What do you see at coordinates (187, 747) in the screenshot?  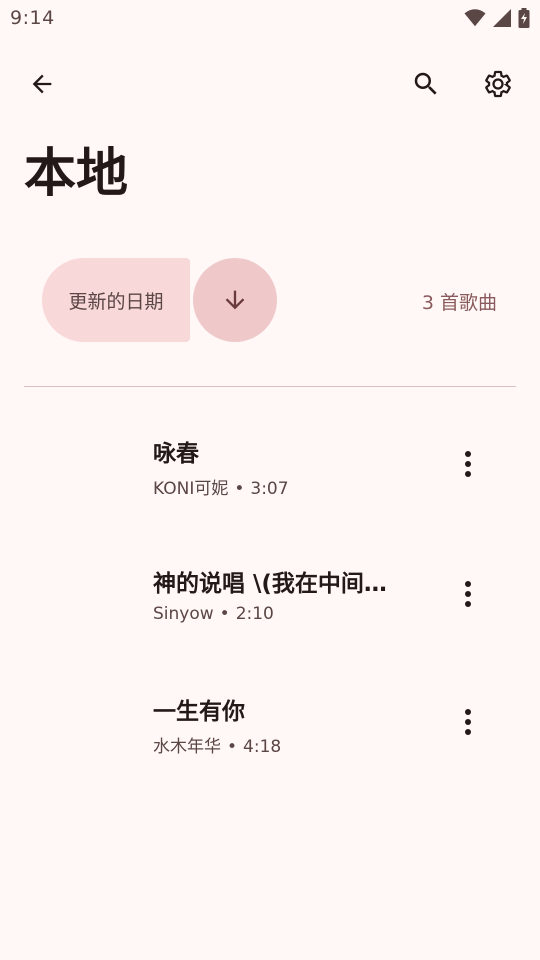 I see `song-artist: 水木年华` at bounding box center [187, 747].